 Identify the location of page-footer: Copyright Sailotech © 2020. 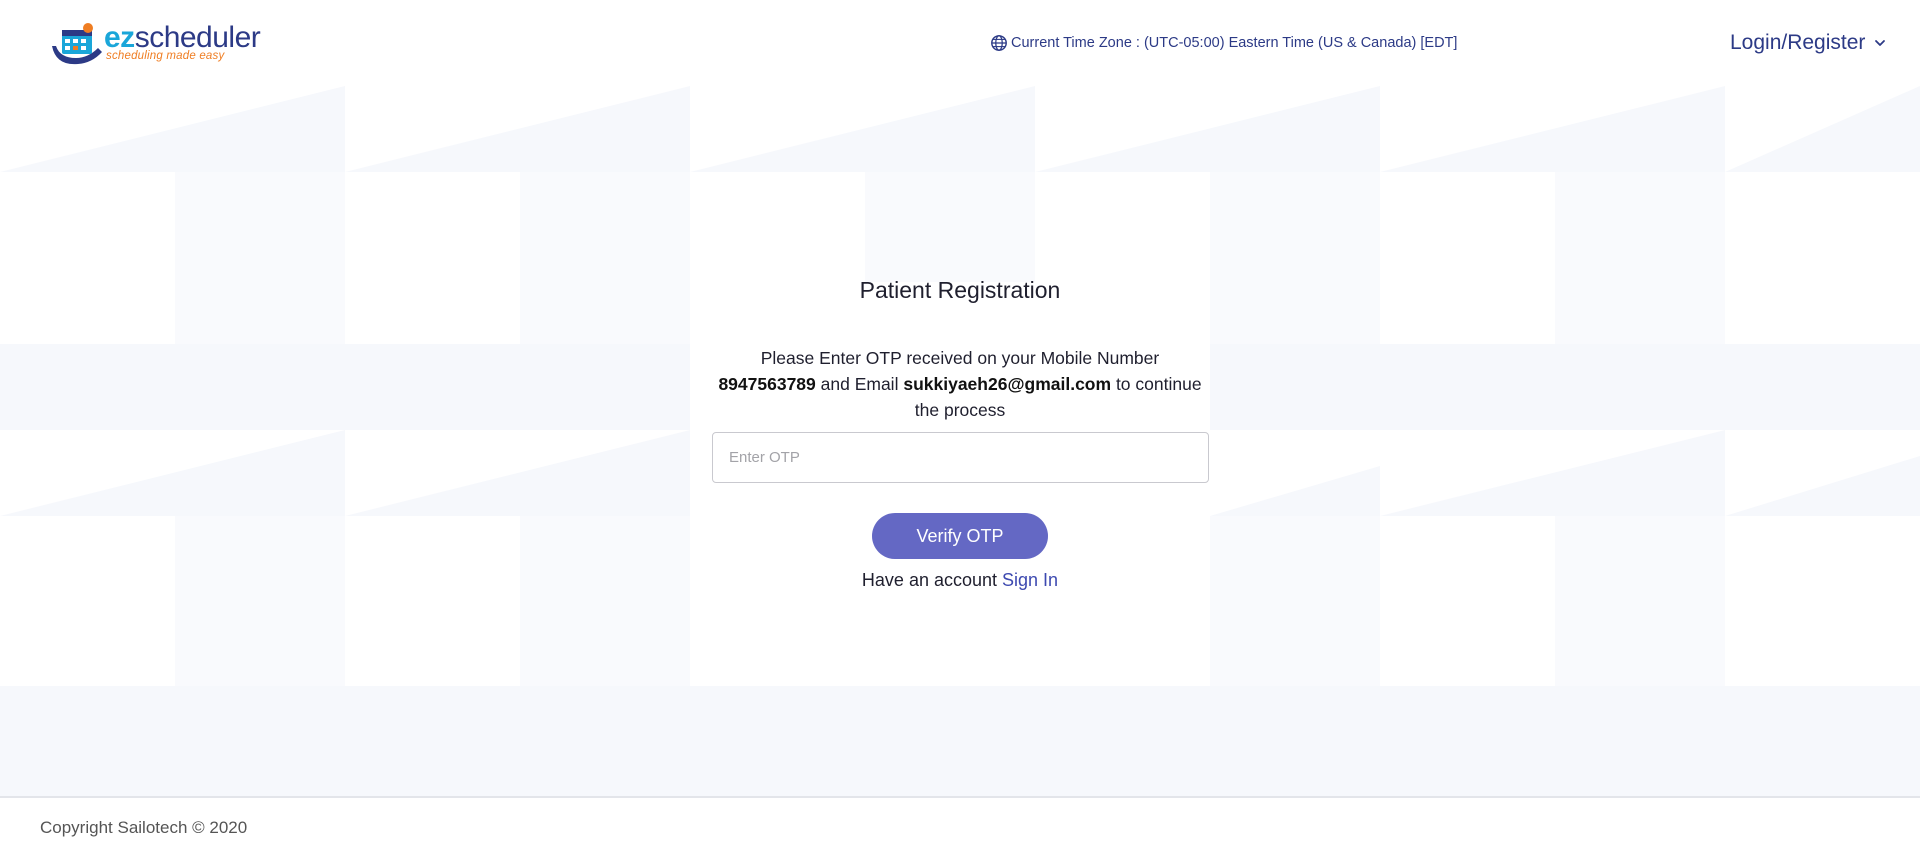
(960, 828).